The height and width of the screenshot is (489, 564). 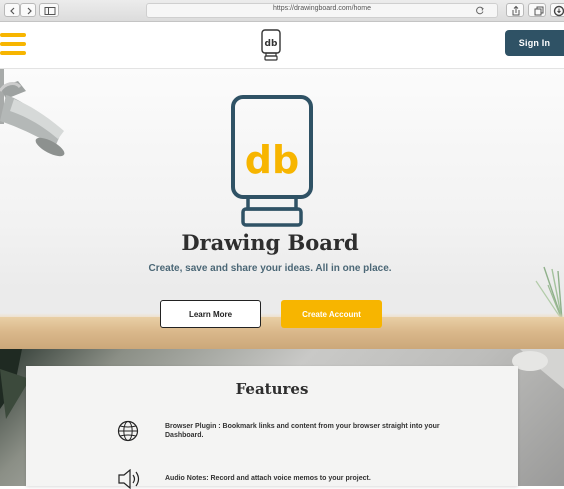 I want to click on share-button, so click(x=515, y=10).